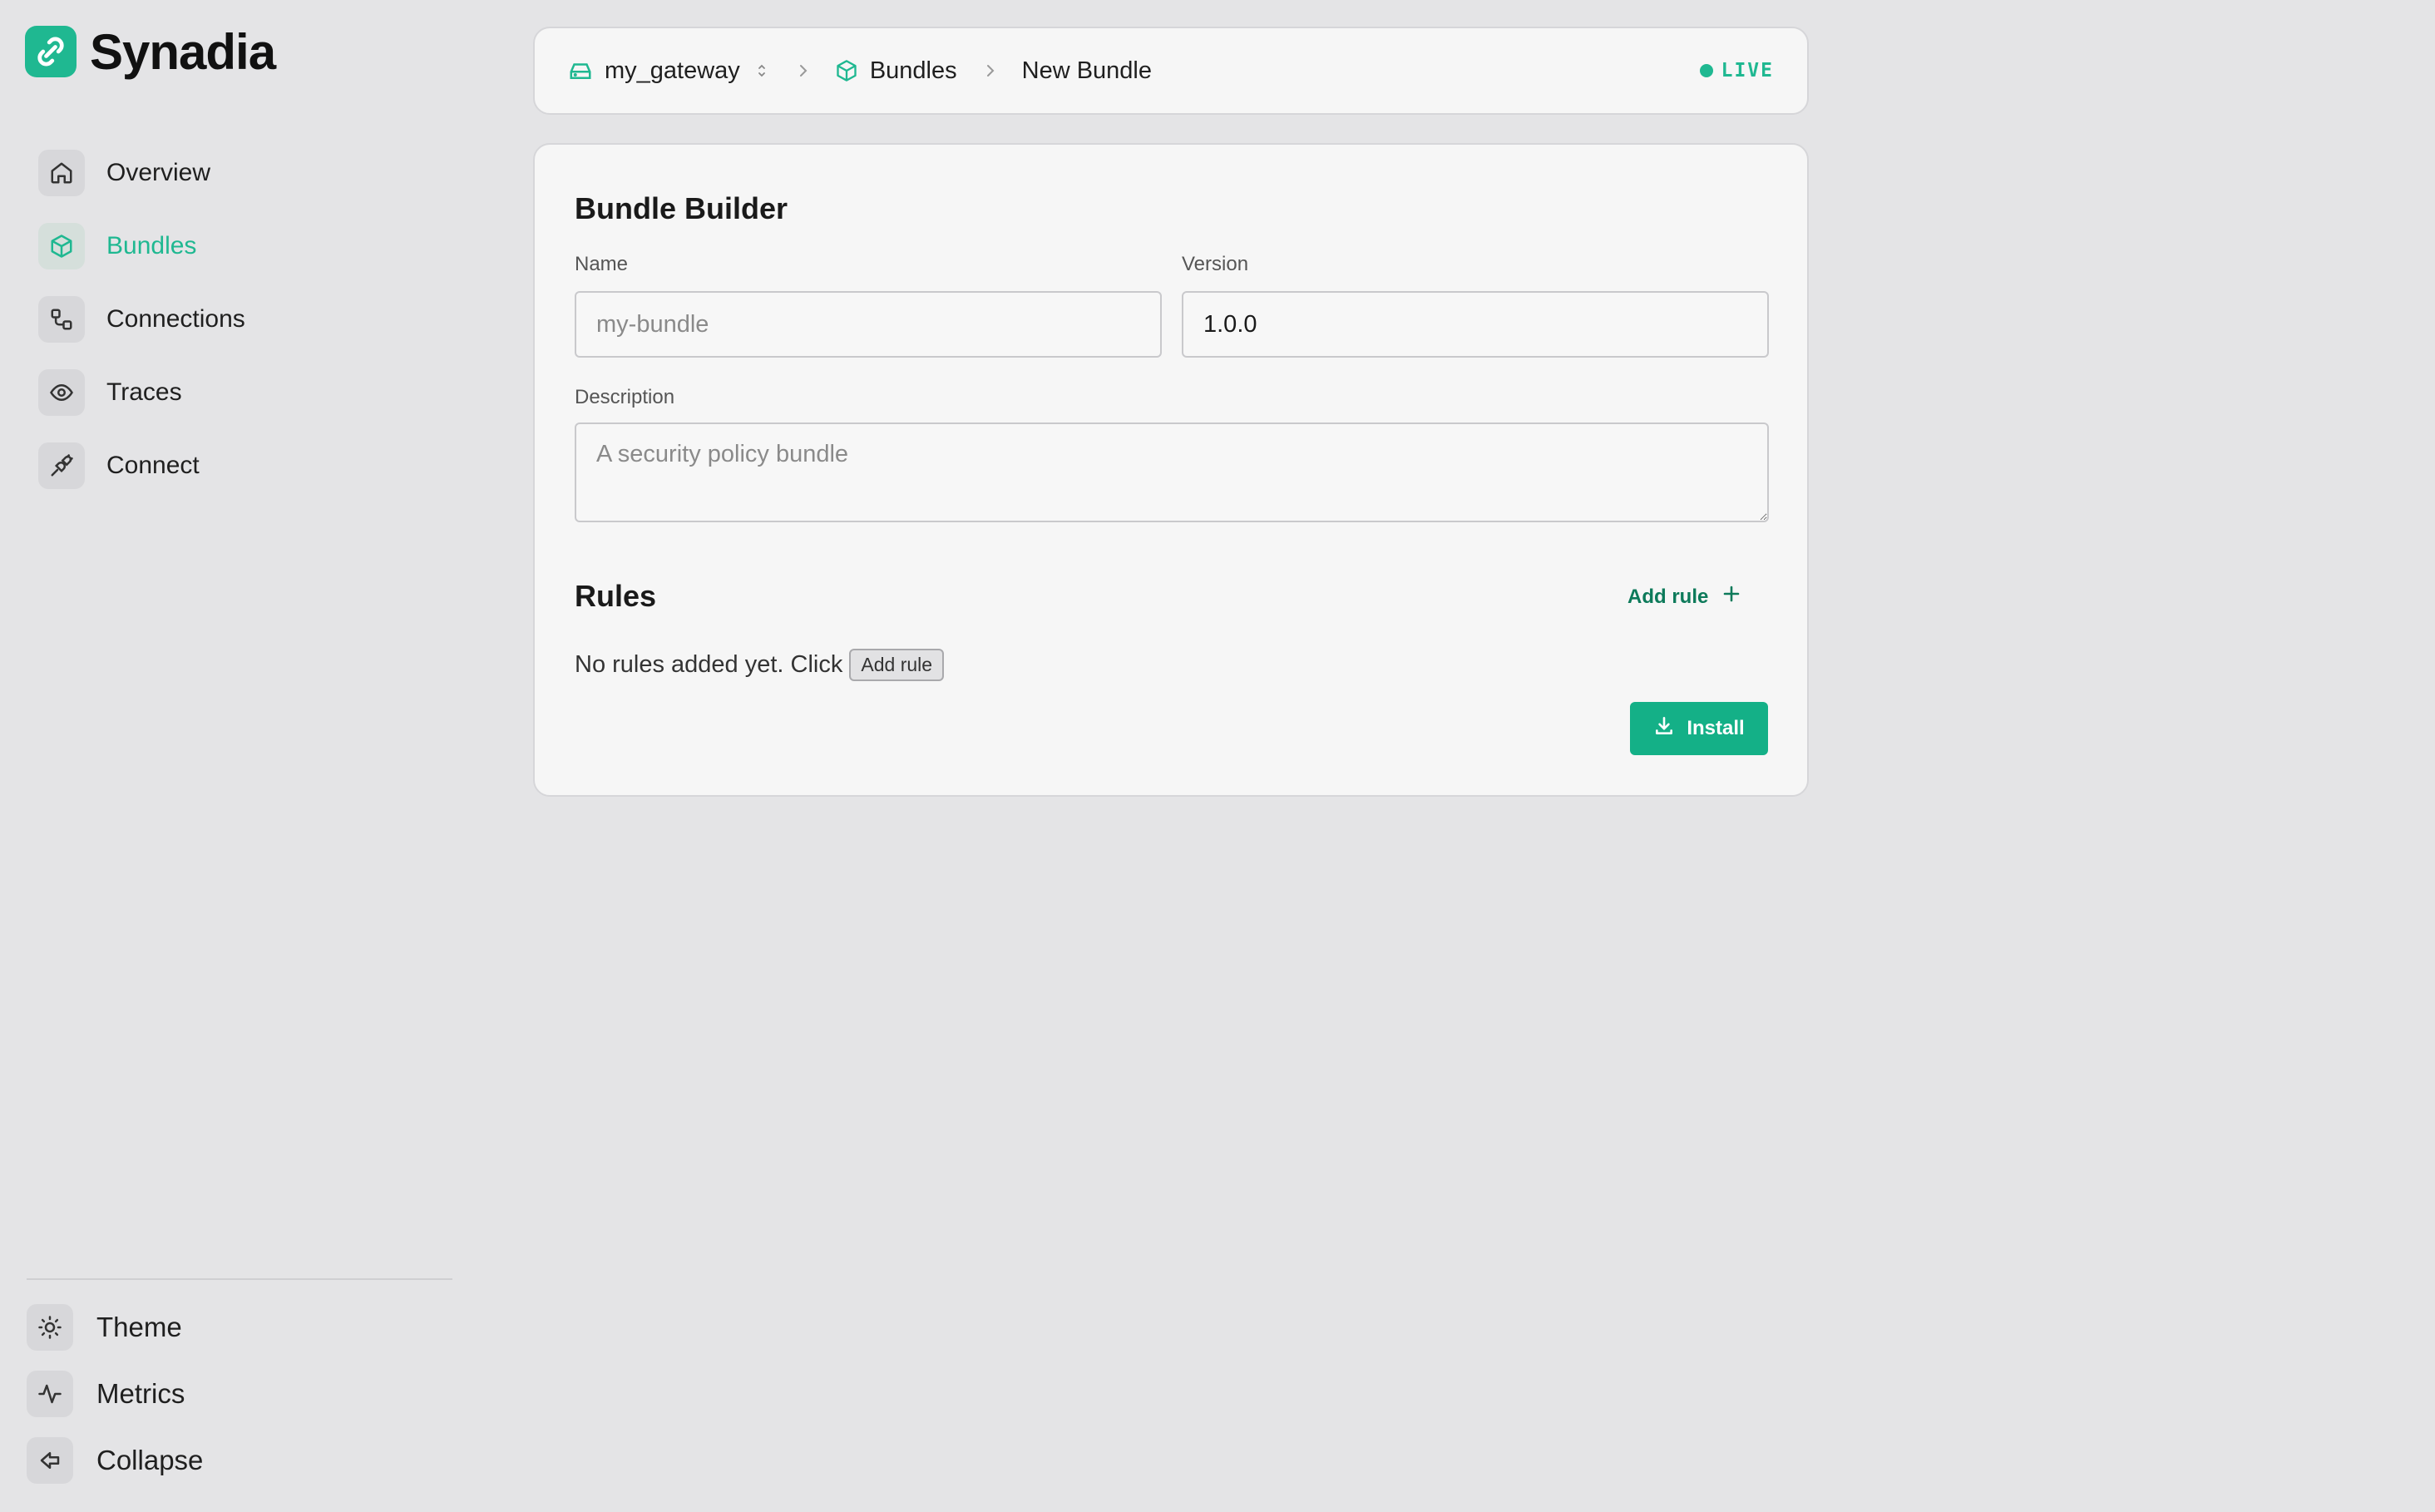 The height and width of the screenshot is (1512, 2435). Describe the element at coordinates (1668, 596) in the screenshot. I see `add-rule-label: Add rule` at that location.